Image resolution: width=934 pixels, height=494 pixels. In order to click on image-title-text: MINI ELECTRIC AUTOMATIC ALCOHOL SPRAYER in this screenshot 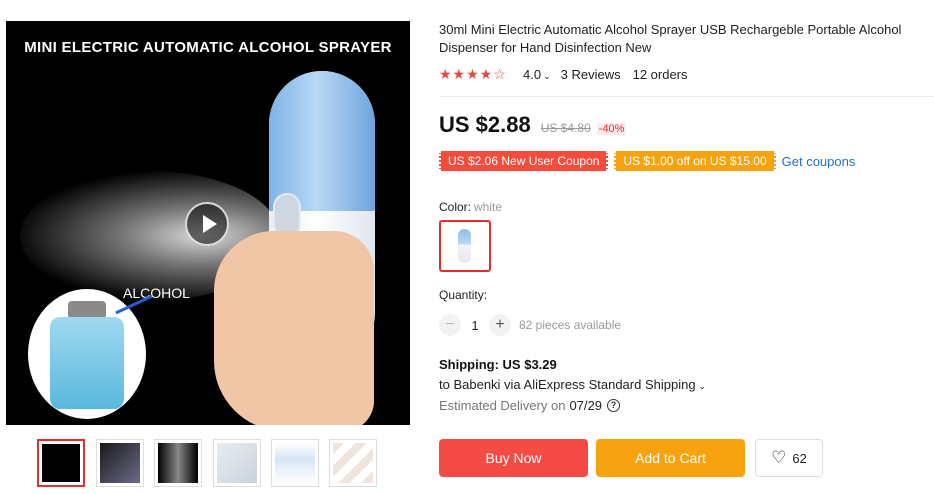, I will do `click(208, 47)`.